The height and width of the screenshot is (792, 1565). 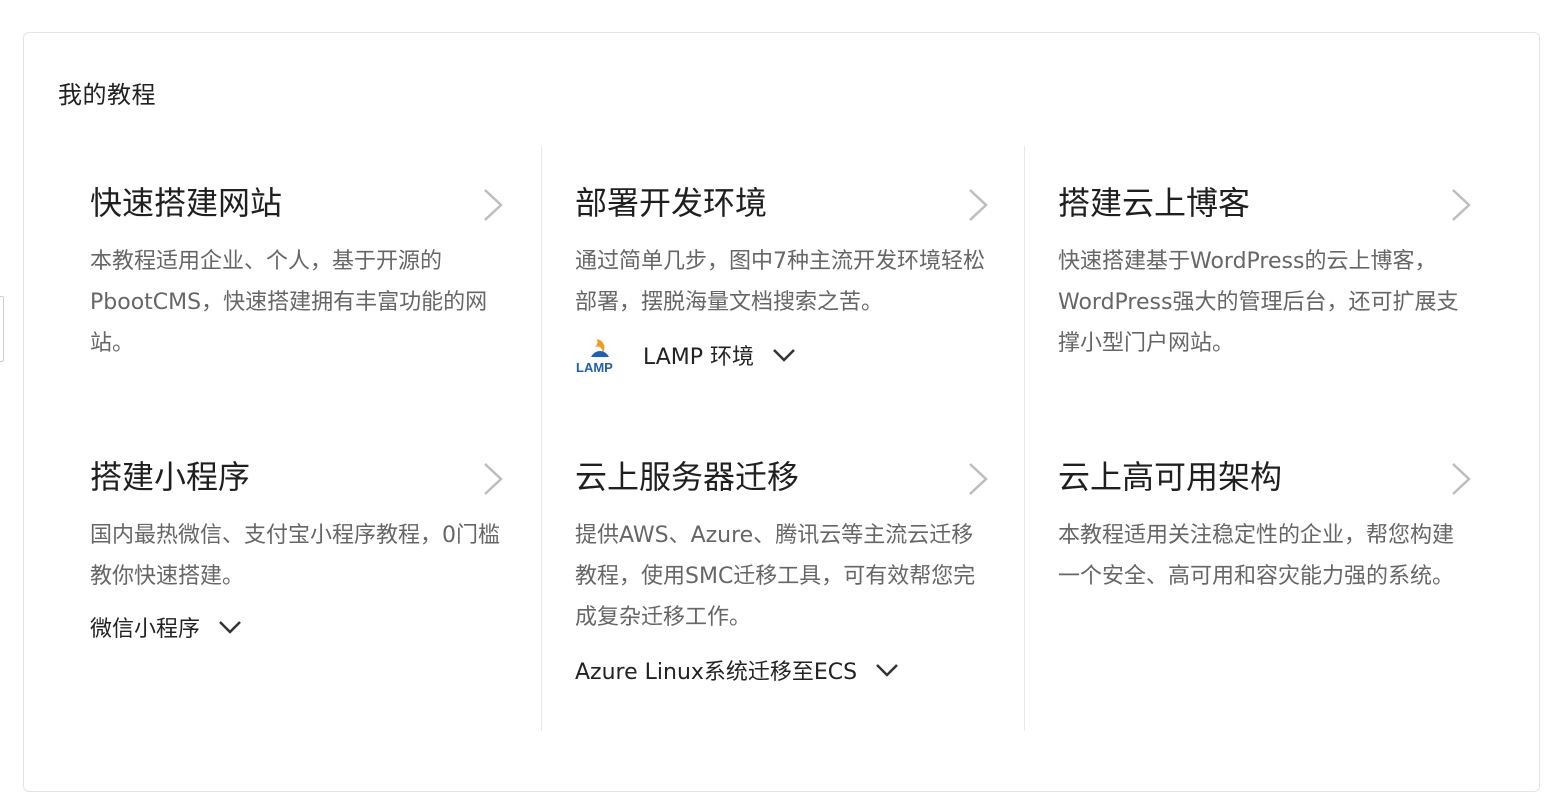 What do you see at coordinates (594, 367) in the screenshot?
I see `svg-text: LAMP` at bounding box center [594, 367].